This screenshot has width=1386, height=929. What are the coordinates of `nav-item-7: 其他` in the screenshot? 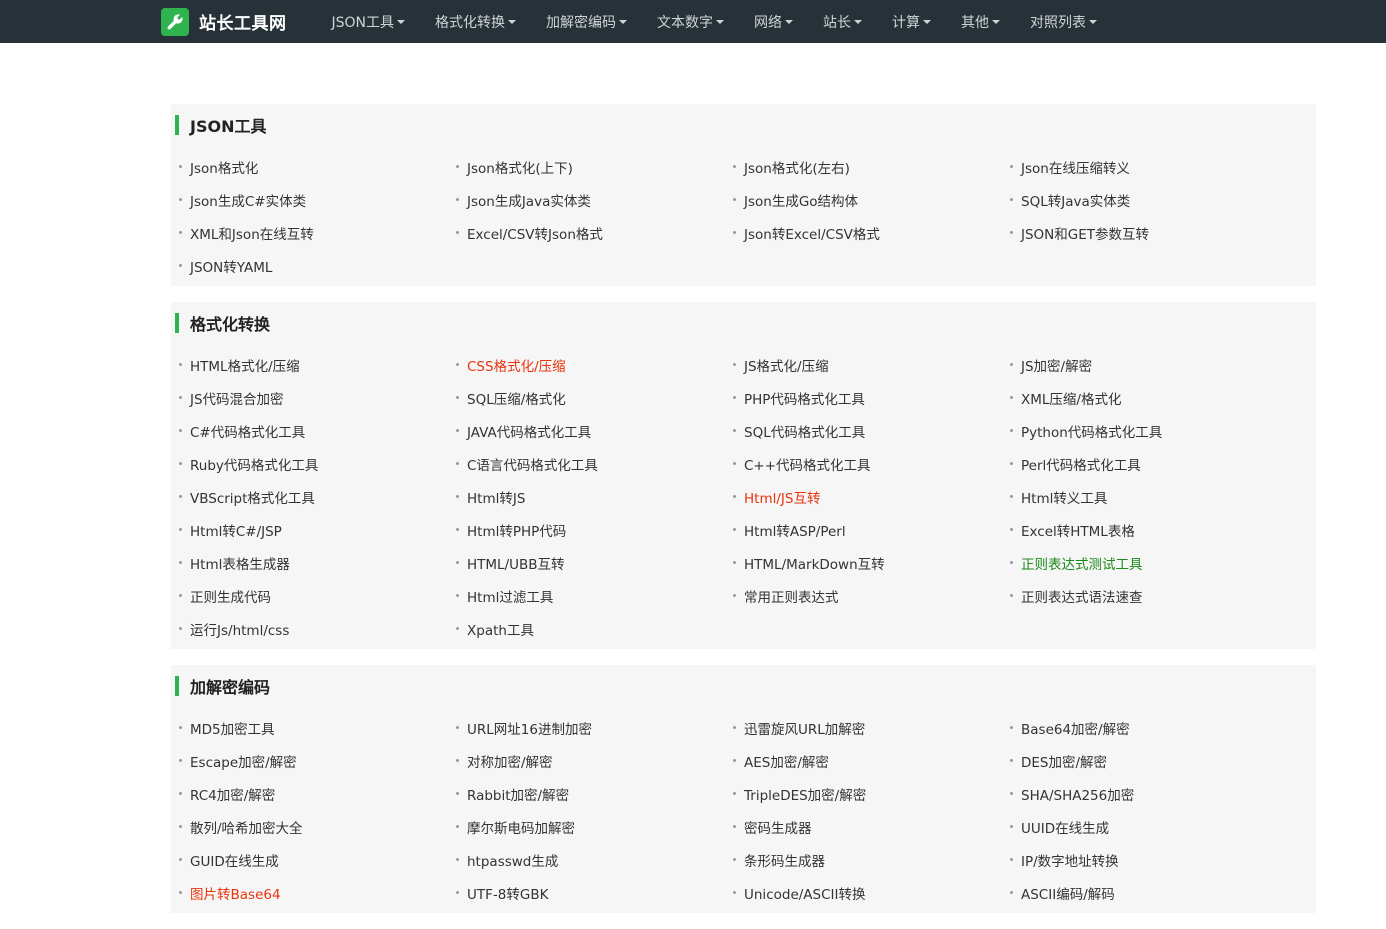 It's located at (980, 21).